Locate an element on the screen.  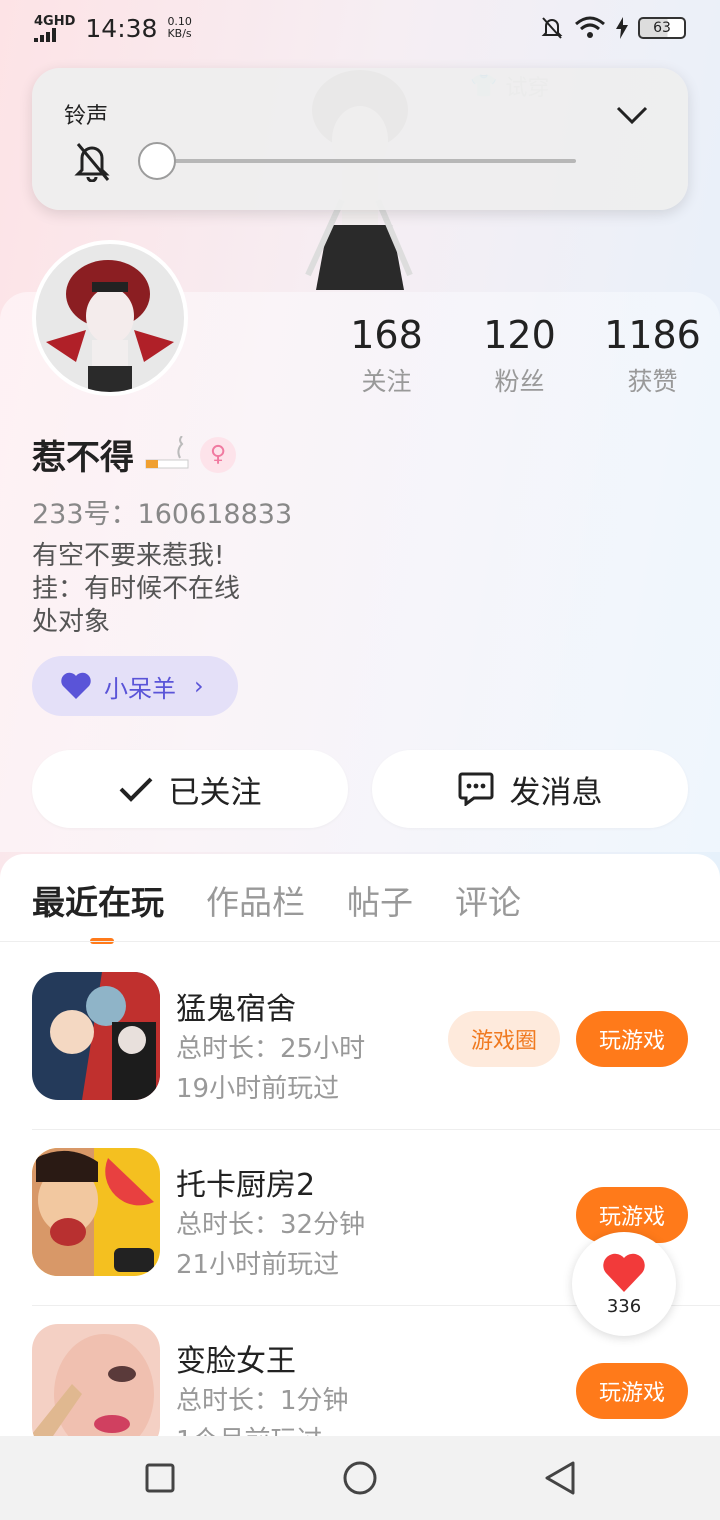
like-button: 336 is located at coordinates (624, 1284).